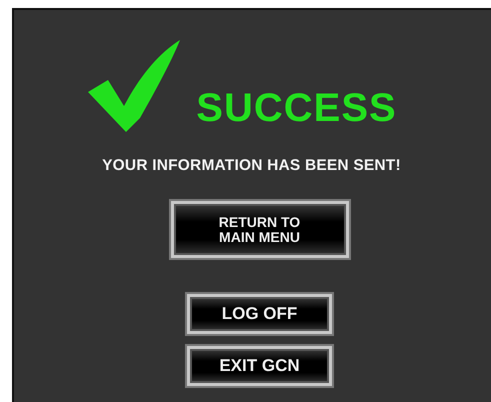 Image resolution: width=491 pixels, height=402 pixels. I want to click on menu-button: EXIT GCN, so click(259, 366).